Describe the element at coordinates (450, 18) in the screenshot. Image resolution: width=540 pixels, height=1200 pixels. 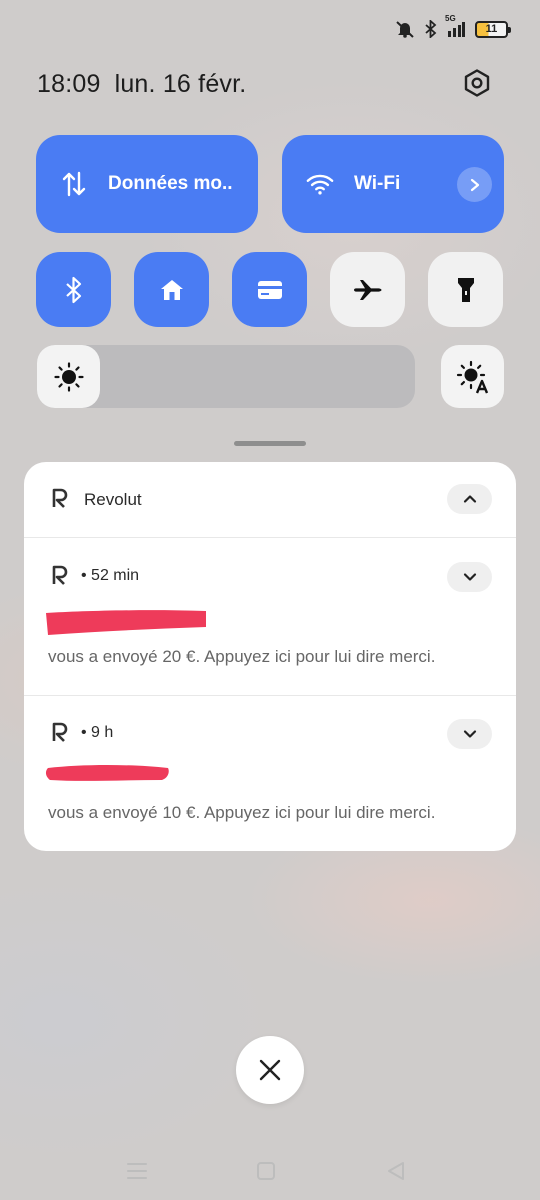
I see `network-type-label: 5G` at that location.